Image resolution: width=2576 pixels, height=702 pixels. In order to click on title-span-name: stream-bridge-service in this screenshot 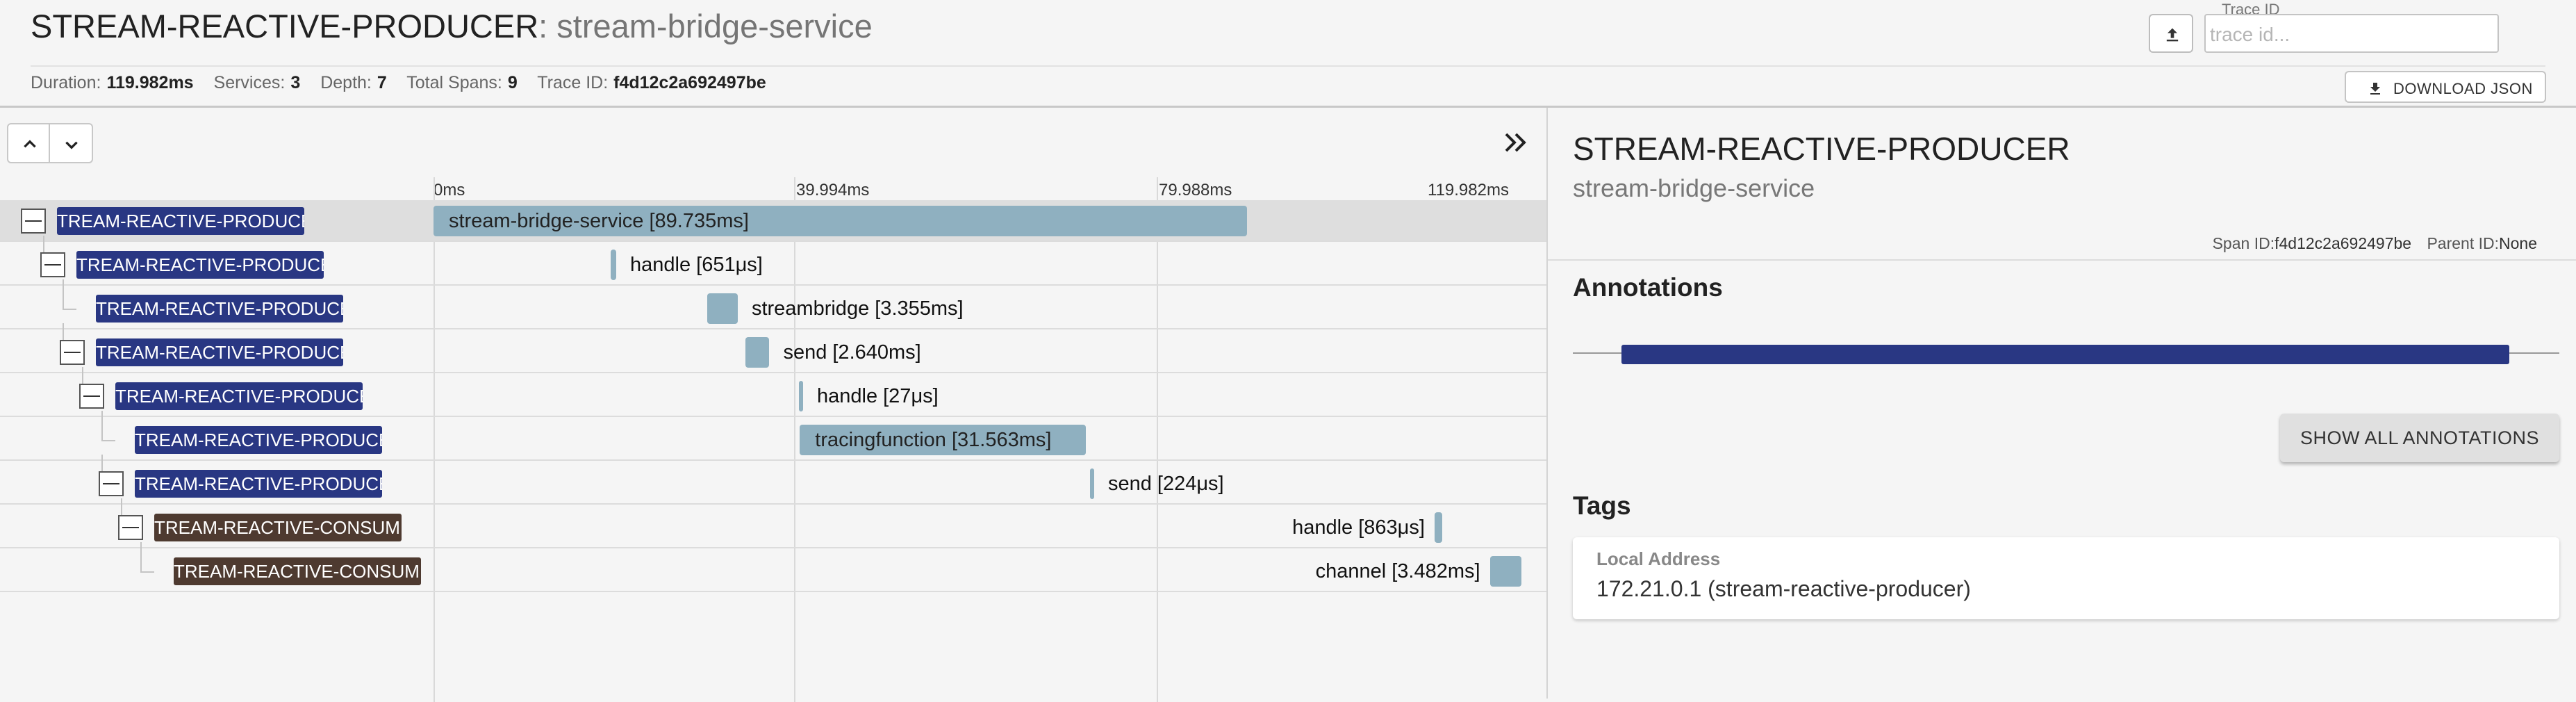, I will do `click(714, 26)`.